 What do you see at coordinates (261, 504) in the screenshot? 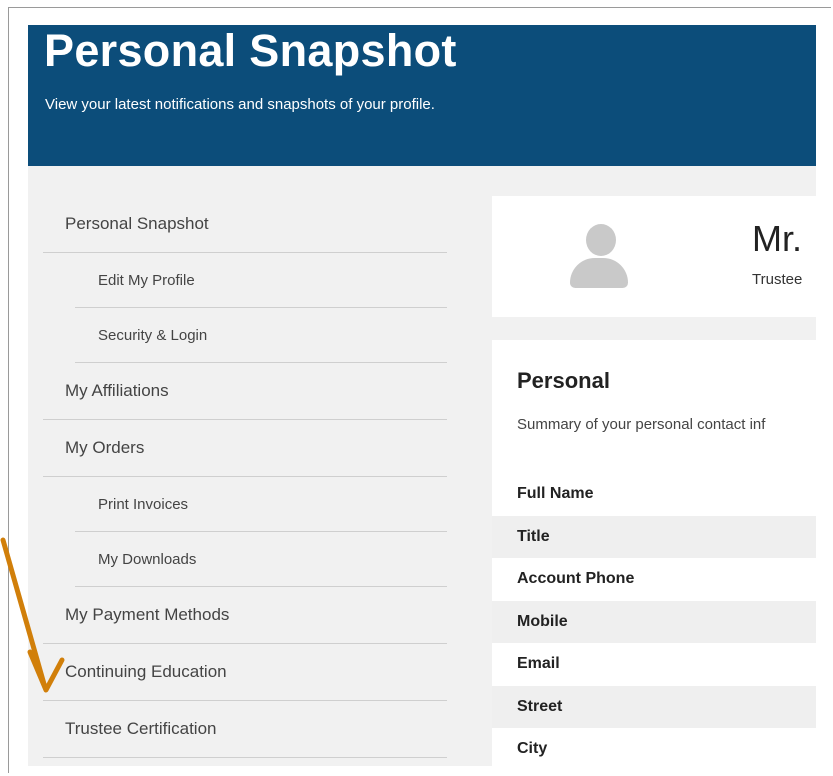
I see `sidebar-item-print-invoices: Print Invoices` at bounding box center [261, 504].